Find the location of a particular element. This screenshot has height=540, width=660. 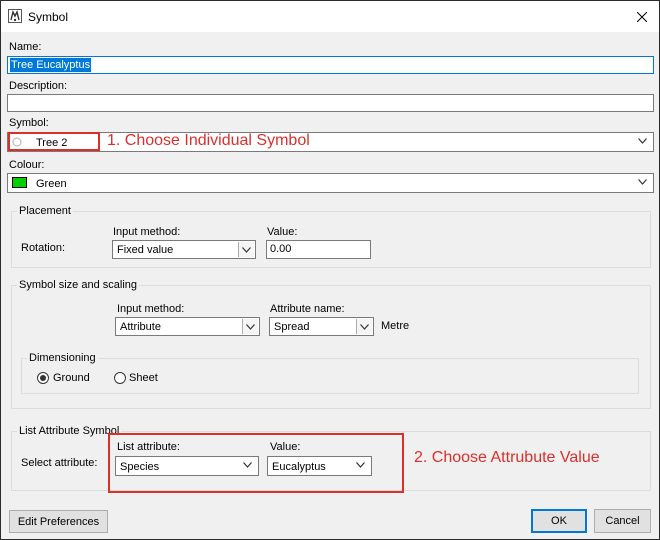

list-attribute-title: List Attribute Symbol is located at coordinates (69, 431).